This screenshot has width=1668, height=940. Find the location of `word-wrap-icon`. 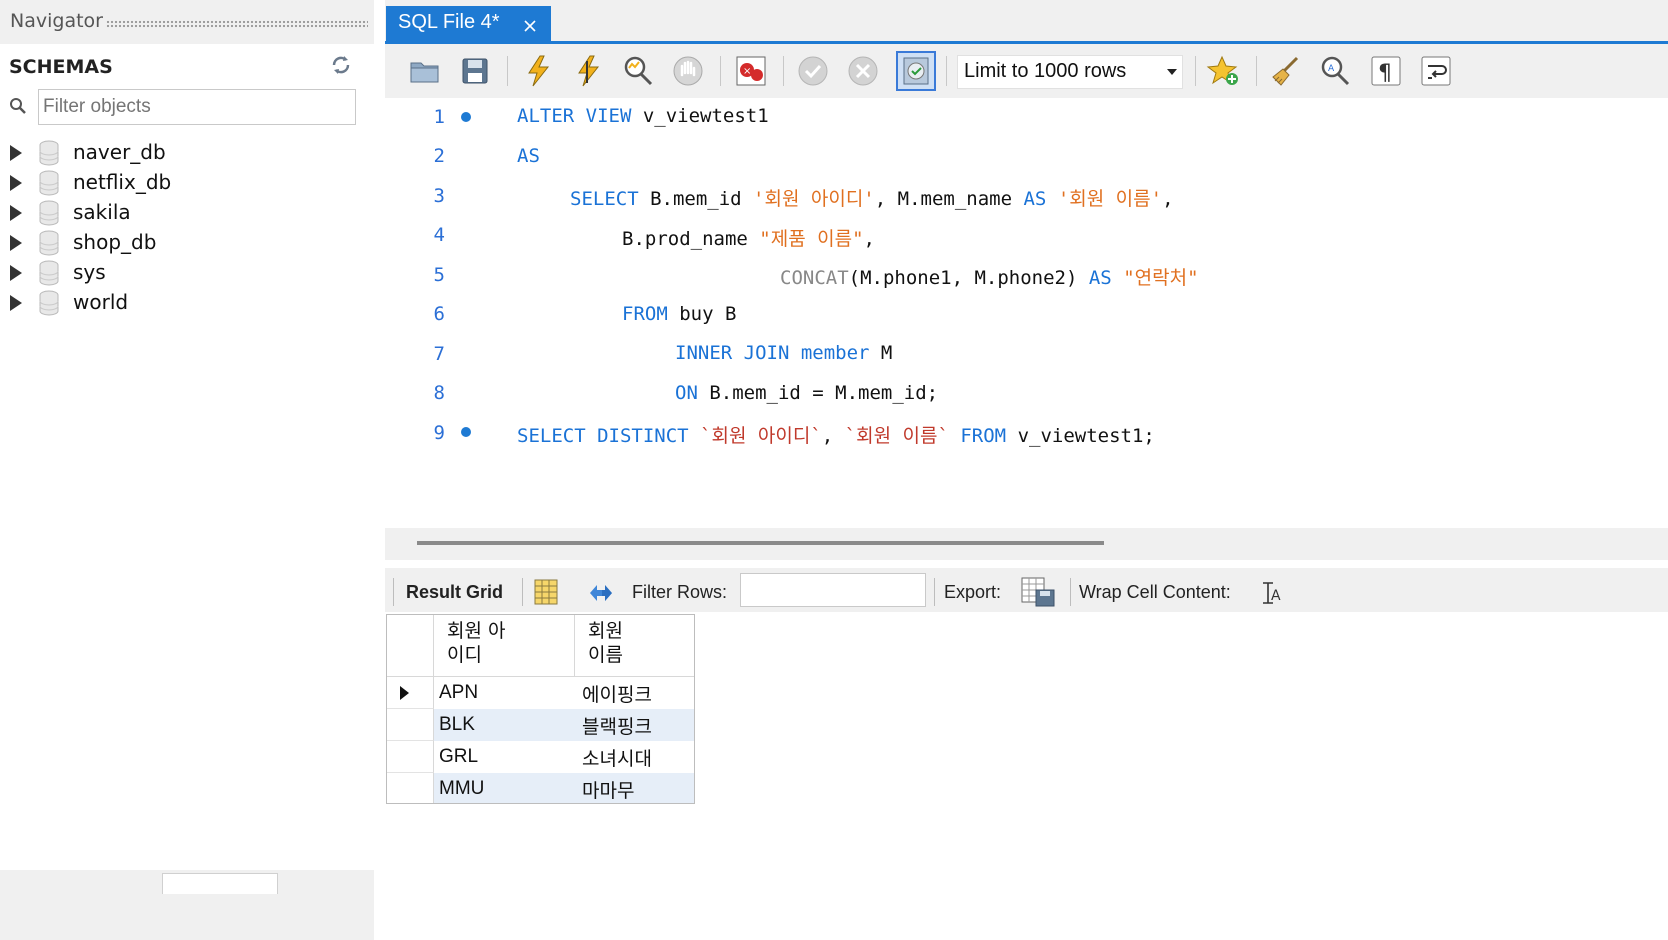

word-wrap-icon is located at coordinates (1436, 71).